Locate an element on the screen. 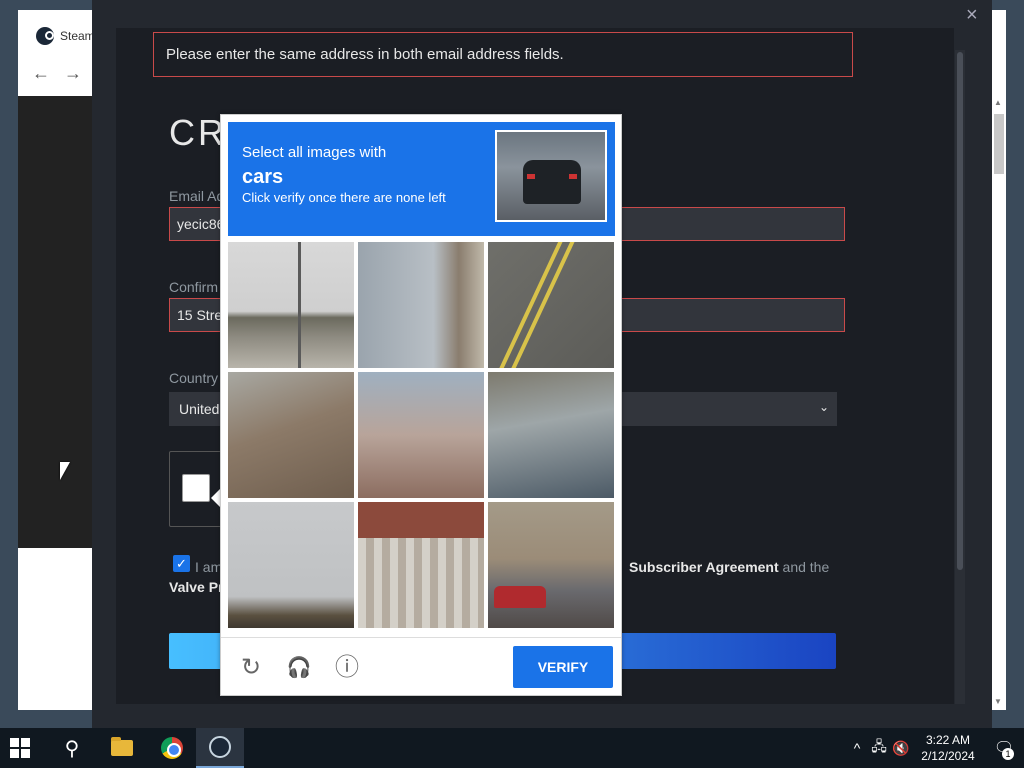 Image resolution: width=1024 pixels, height=768 pixels. browser-tab-title: Steam is located at coordinates (77, 36).